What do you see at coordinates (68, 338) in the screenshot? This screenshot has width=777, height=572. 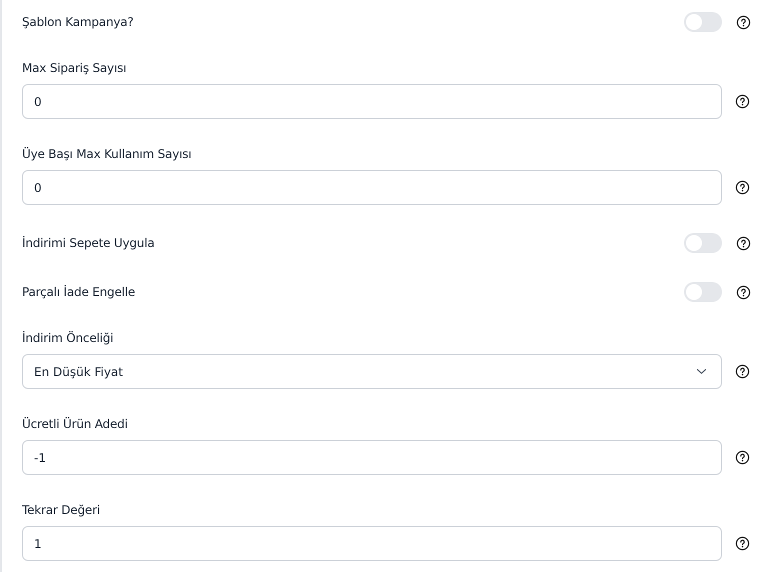 I see `field-label: İndirim Önceliği` at bounding box center [68, 338].